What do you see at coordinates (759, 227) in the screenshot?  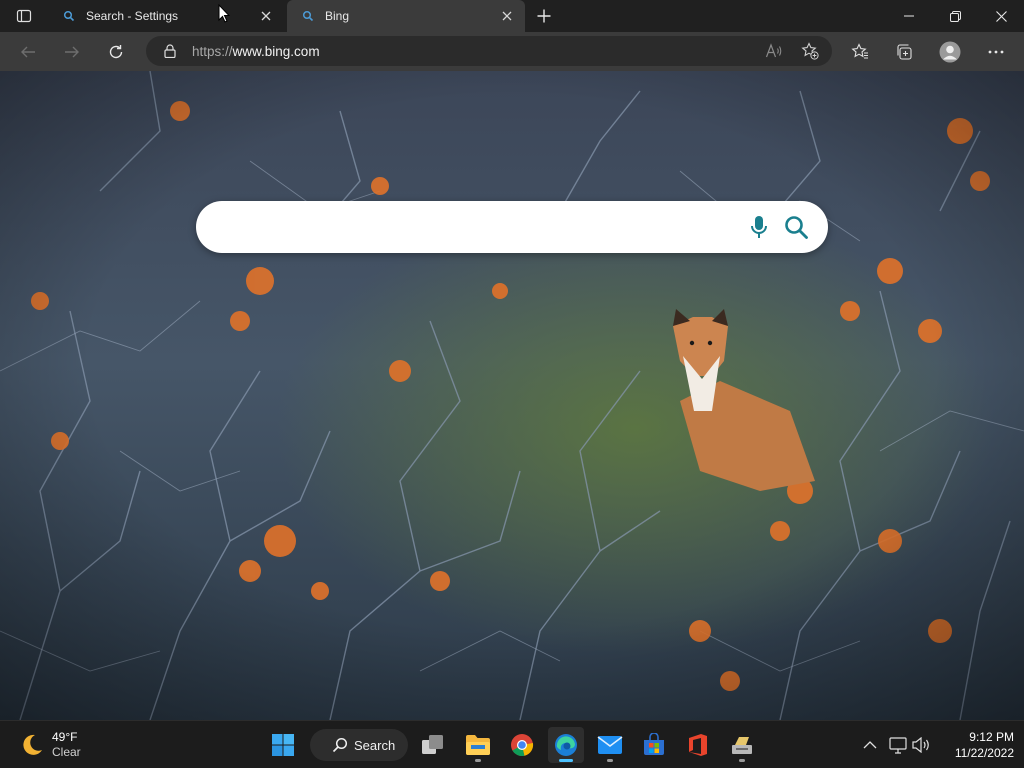 I see `microphone-icon` at bounding box center [759, 227].